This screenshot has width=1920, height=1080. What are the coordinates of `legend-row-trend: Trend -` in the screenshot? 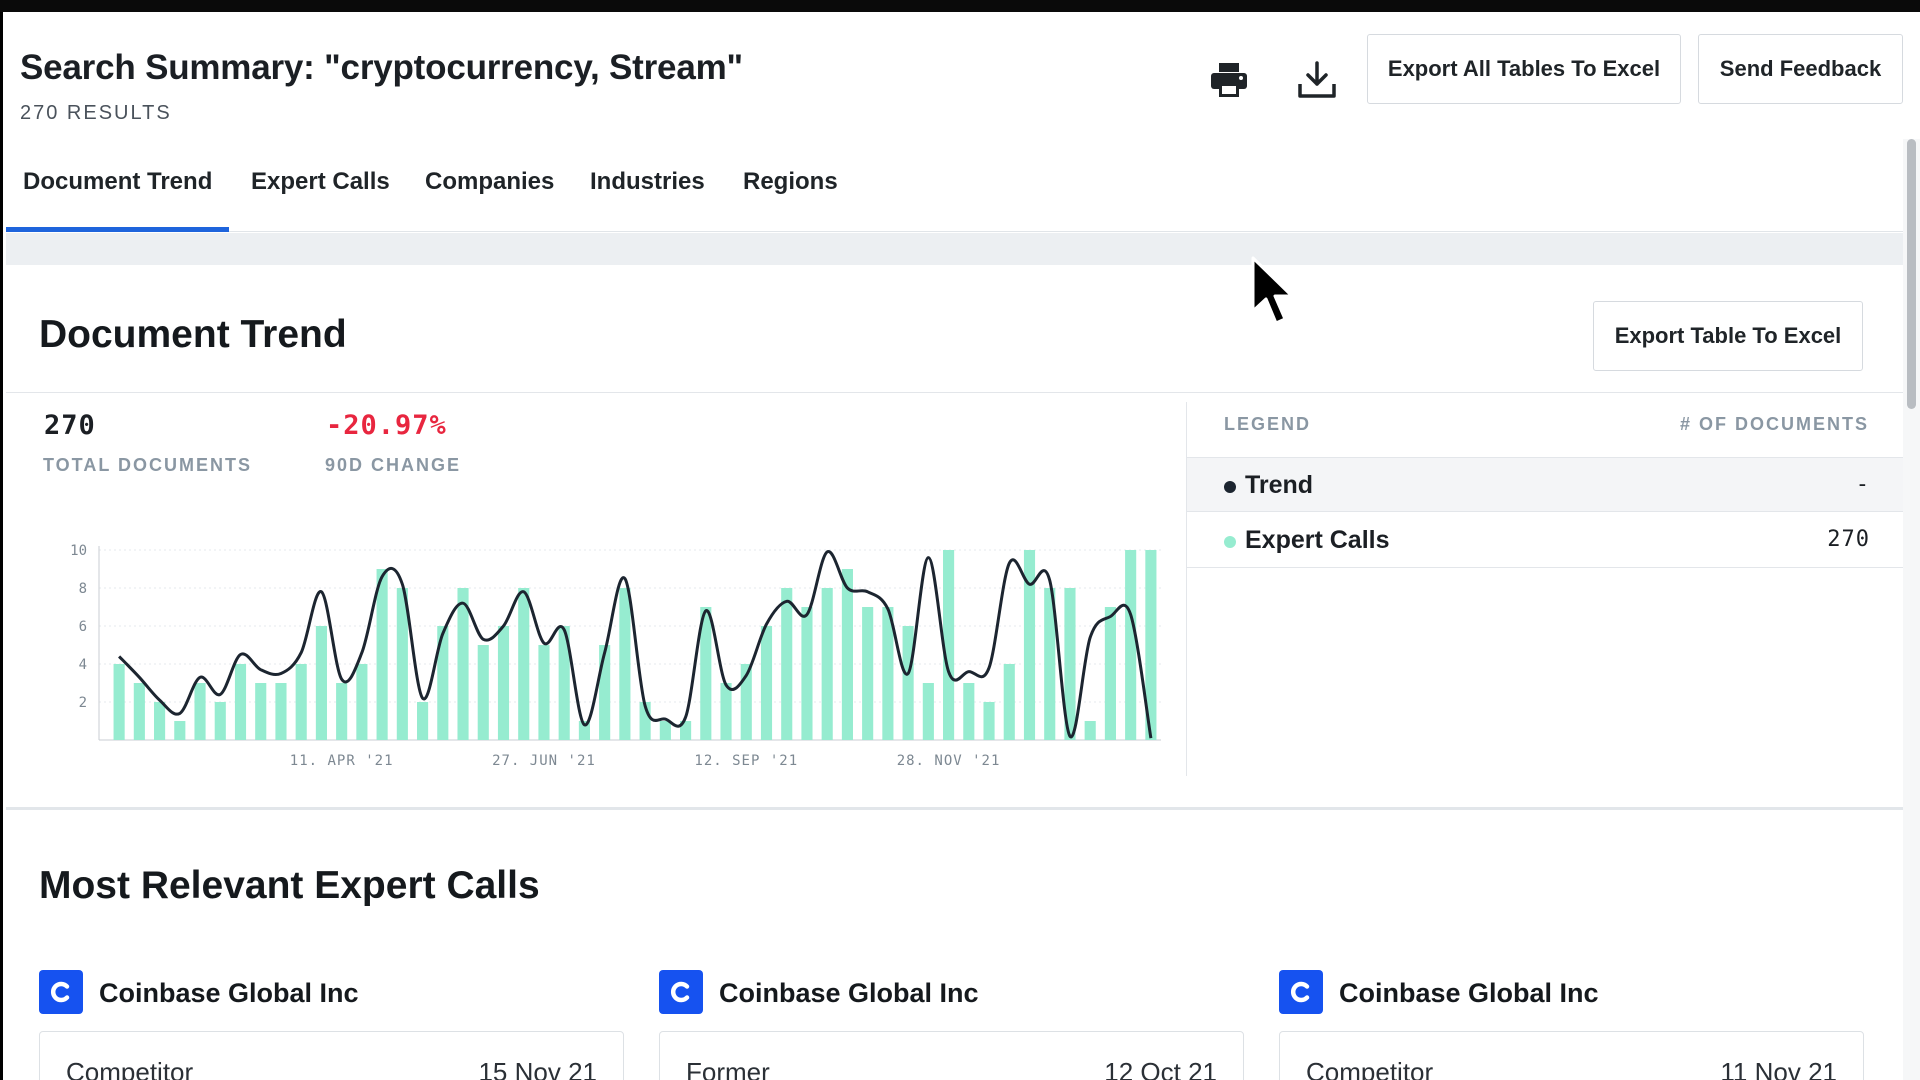 It's located at (1545, 484).